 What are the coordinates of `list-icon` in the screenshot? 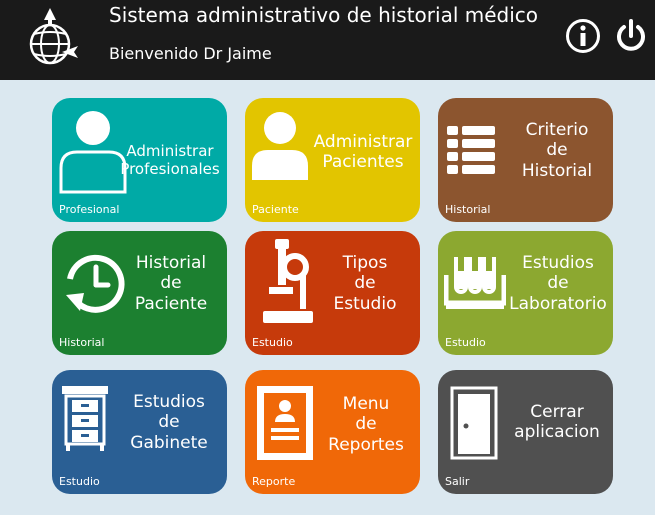 It's located at (471, 150).